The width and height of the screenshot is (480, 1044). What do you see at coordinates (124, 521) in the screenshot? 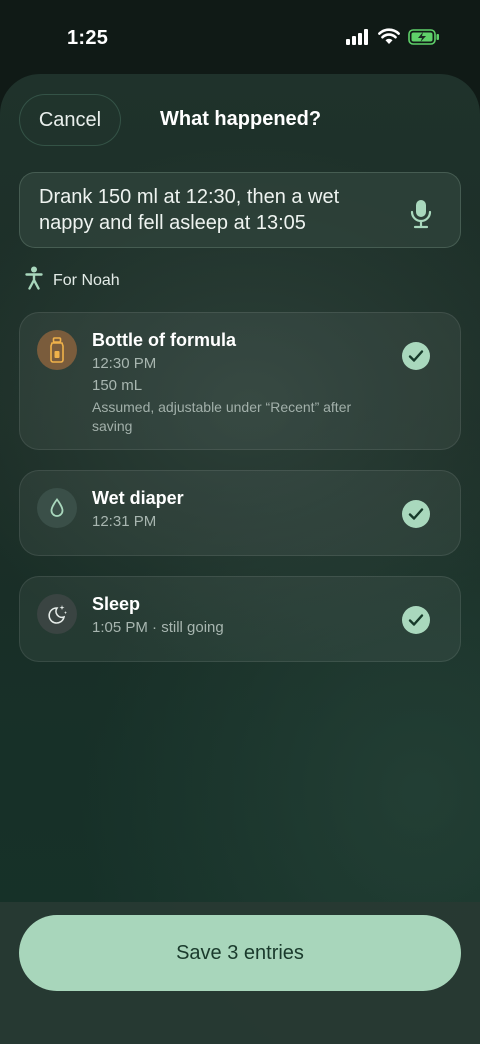
I see `entry-time: 12:31 PM` at bounding box center [124, 521].